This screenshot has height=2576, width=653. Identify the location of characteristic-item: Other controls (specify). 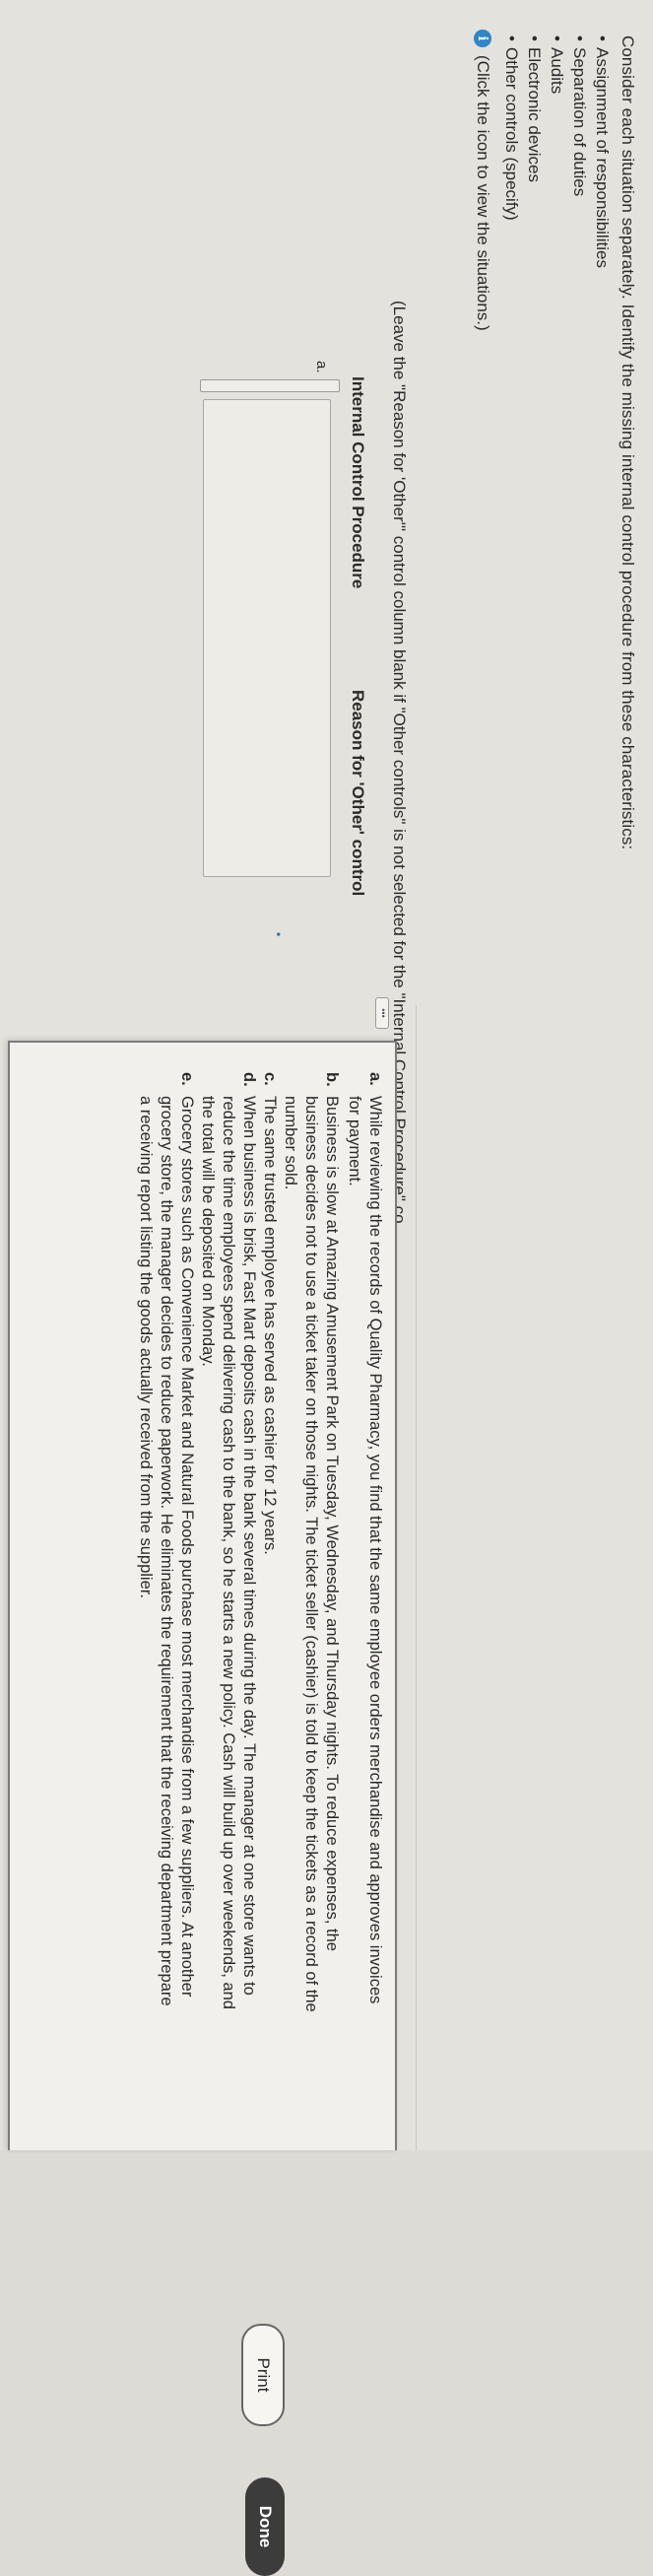
(512, 151).